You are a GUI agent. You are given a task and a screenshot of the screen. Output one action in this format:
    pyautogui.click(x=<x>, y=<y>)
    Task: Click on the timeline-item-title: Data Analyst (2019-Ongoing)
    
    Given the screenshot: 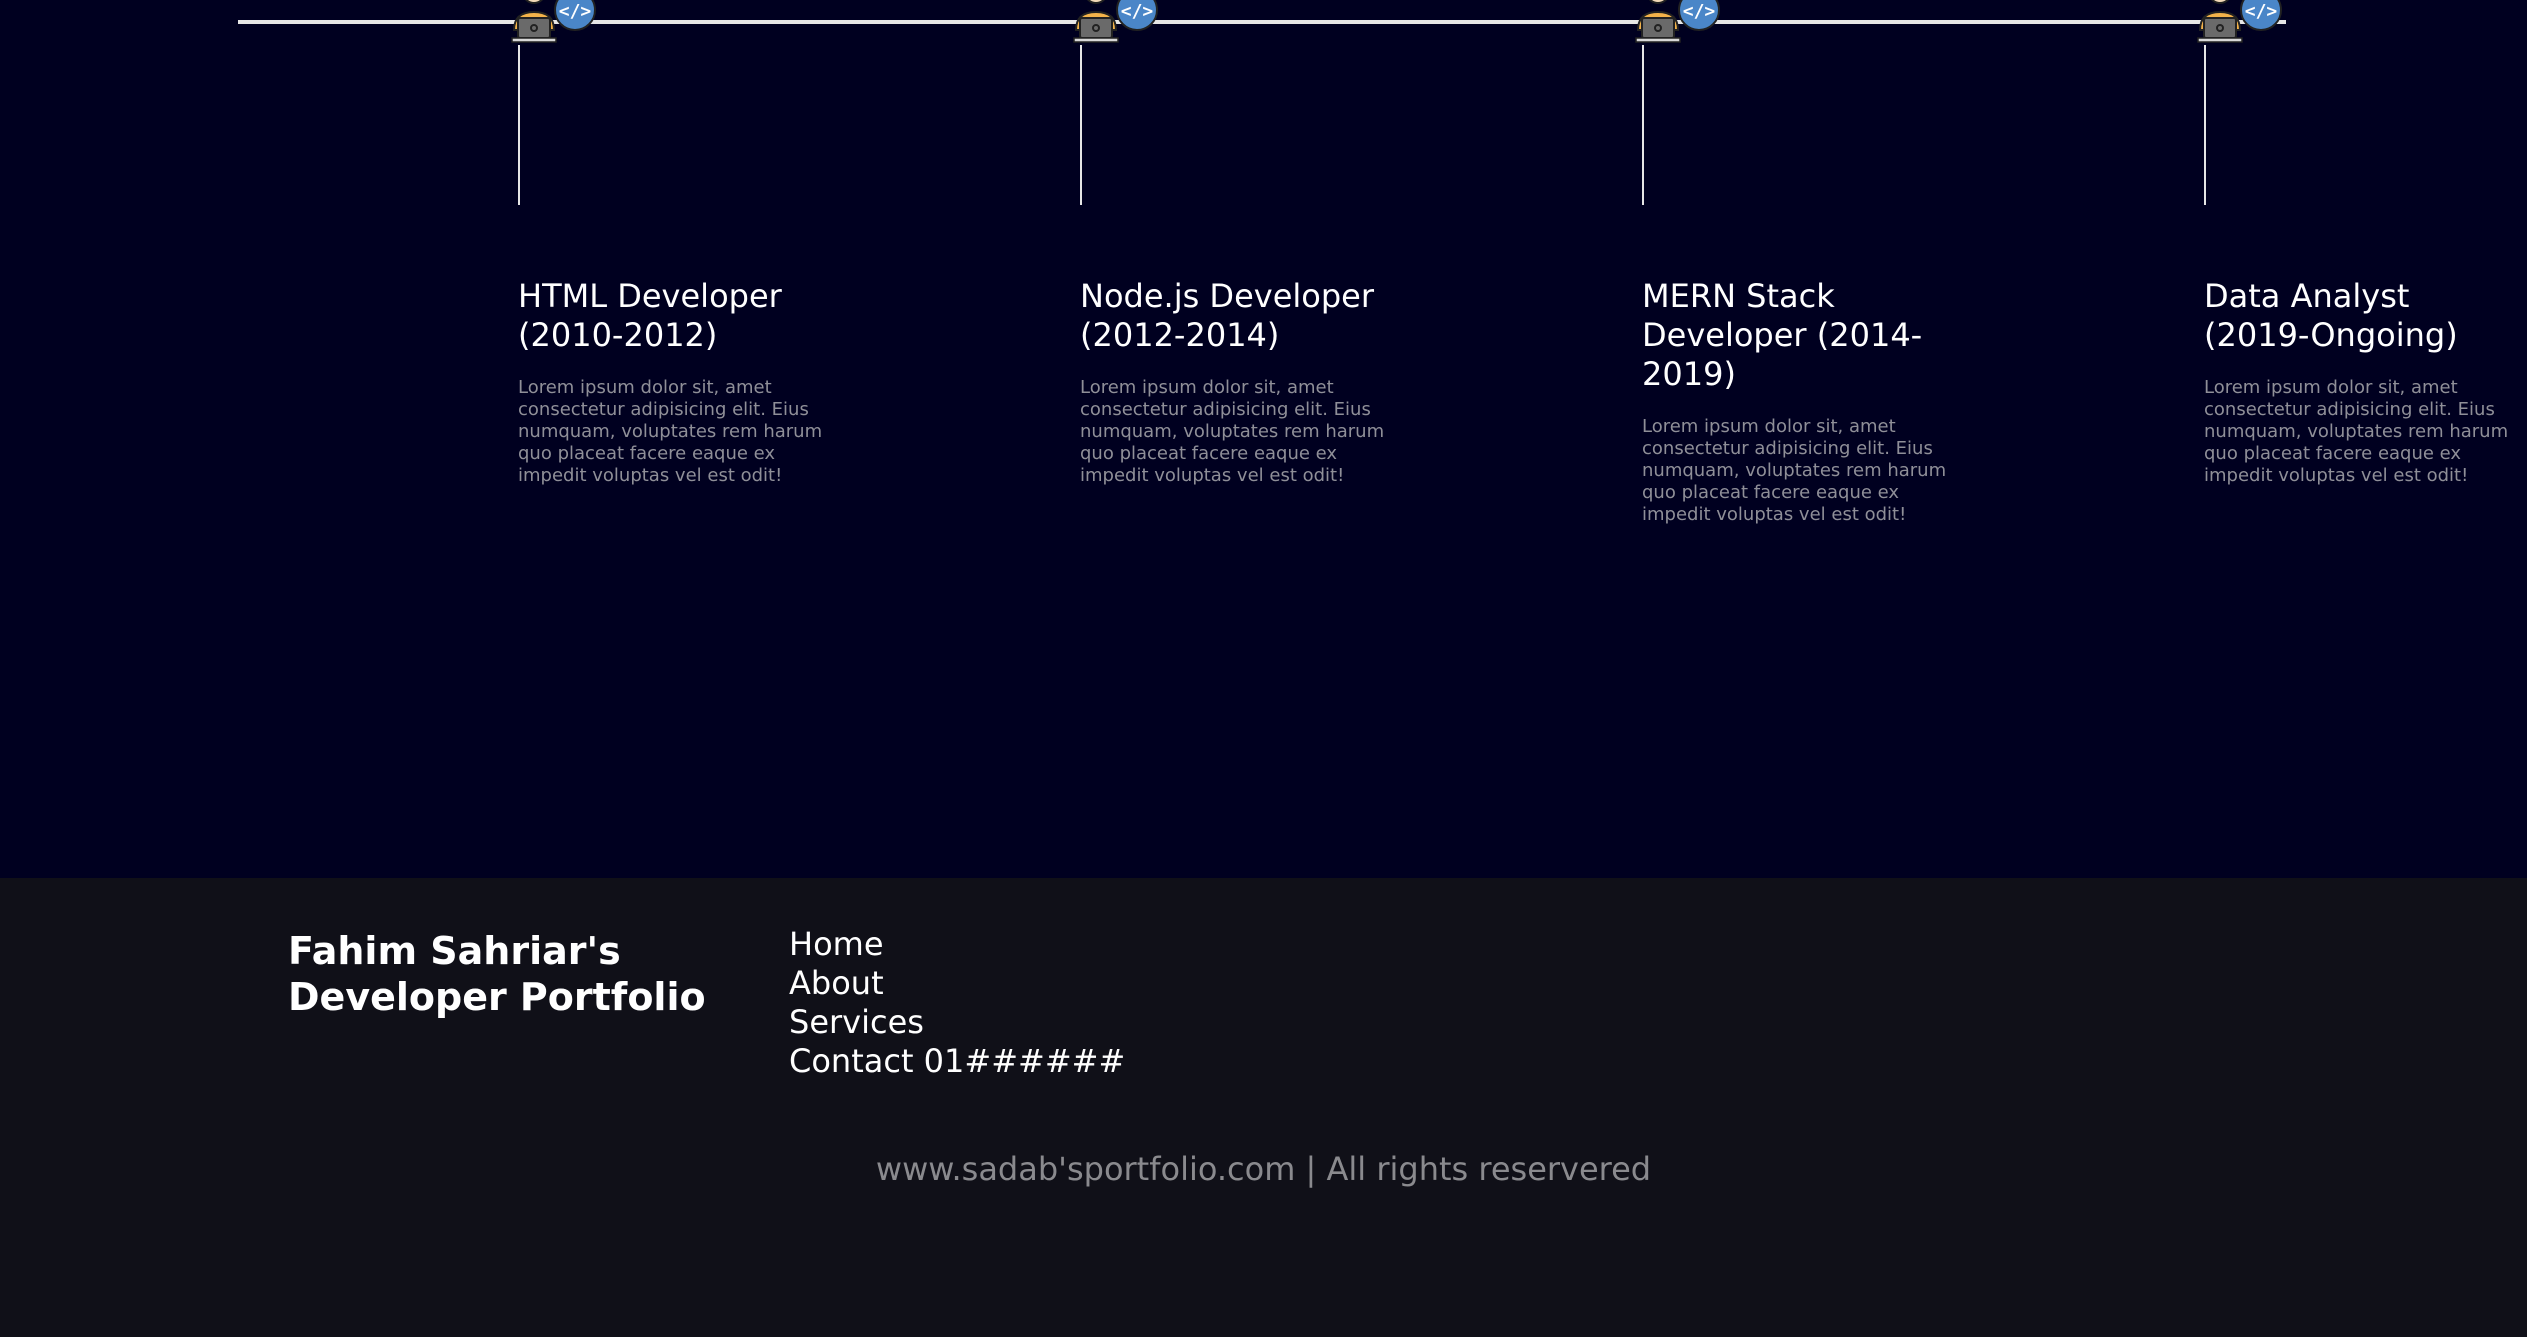 What is the action you would take?
    pyautogui.click(x=2331, y=315)
    